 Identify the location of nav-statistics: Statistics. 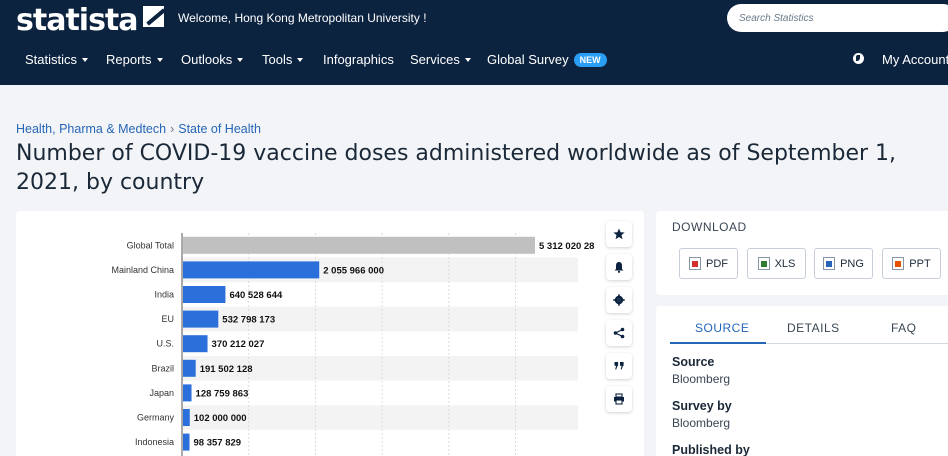
(57, 59).